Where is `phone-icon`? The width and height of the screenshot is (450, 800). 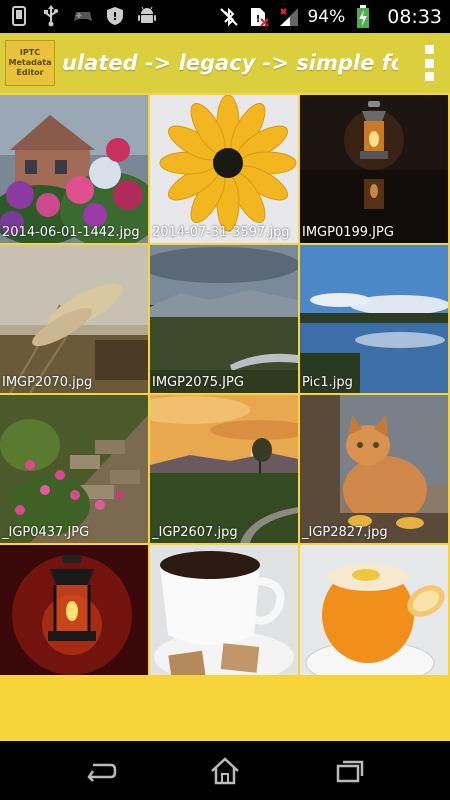
phone-icon is located at coordinates (19, 16).